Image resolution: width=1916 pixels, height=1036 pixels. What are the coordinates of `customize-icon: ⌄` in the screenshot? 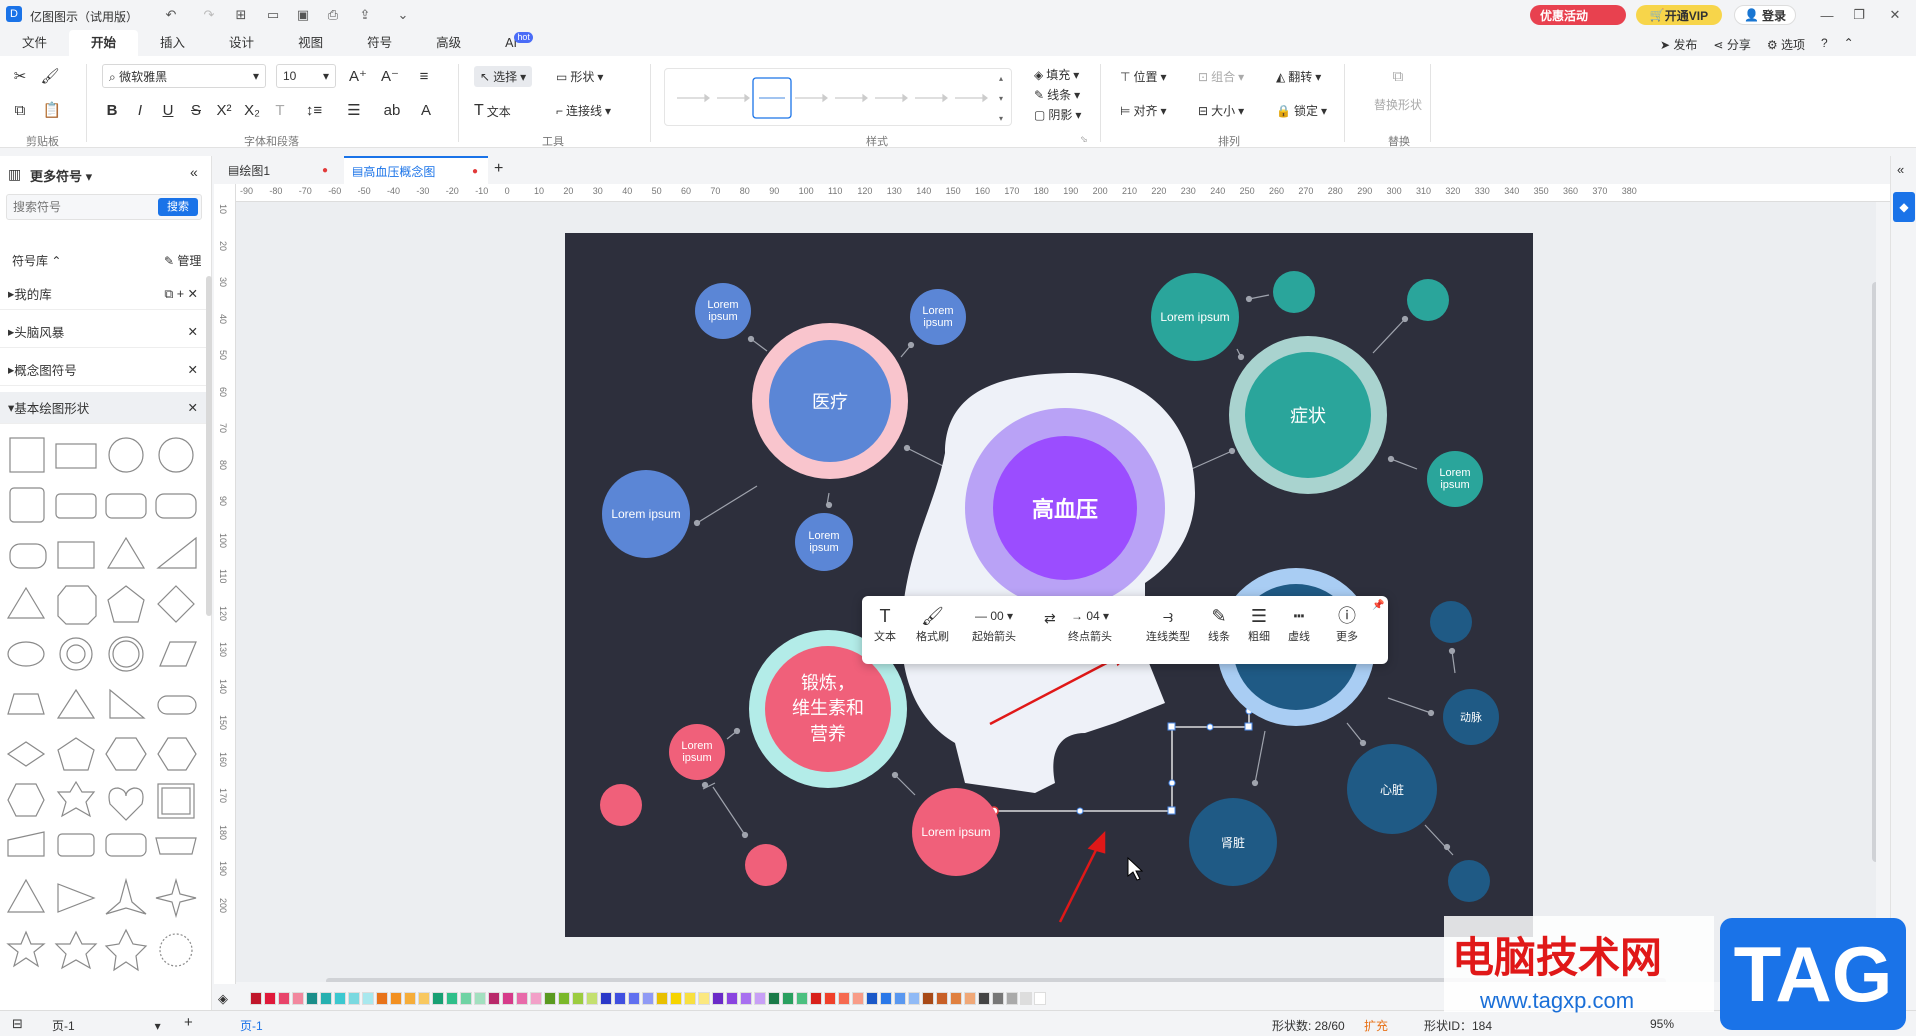 It's located at (403, 15).